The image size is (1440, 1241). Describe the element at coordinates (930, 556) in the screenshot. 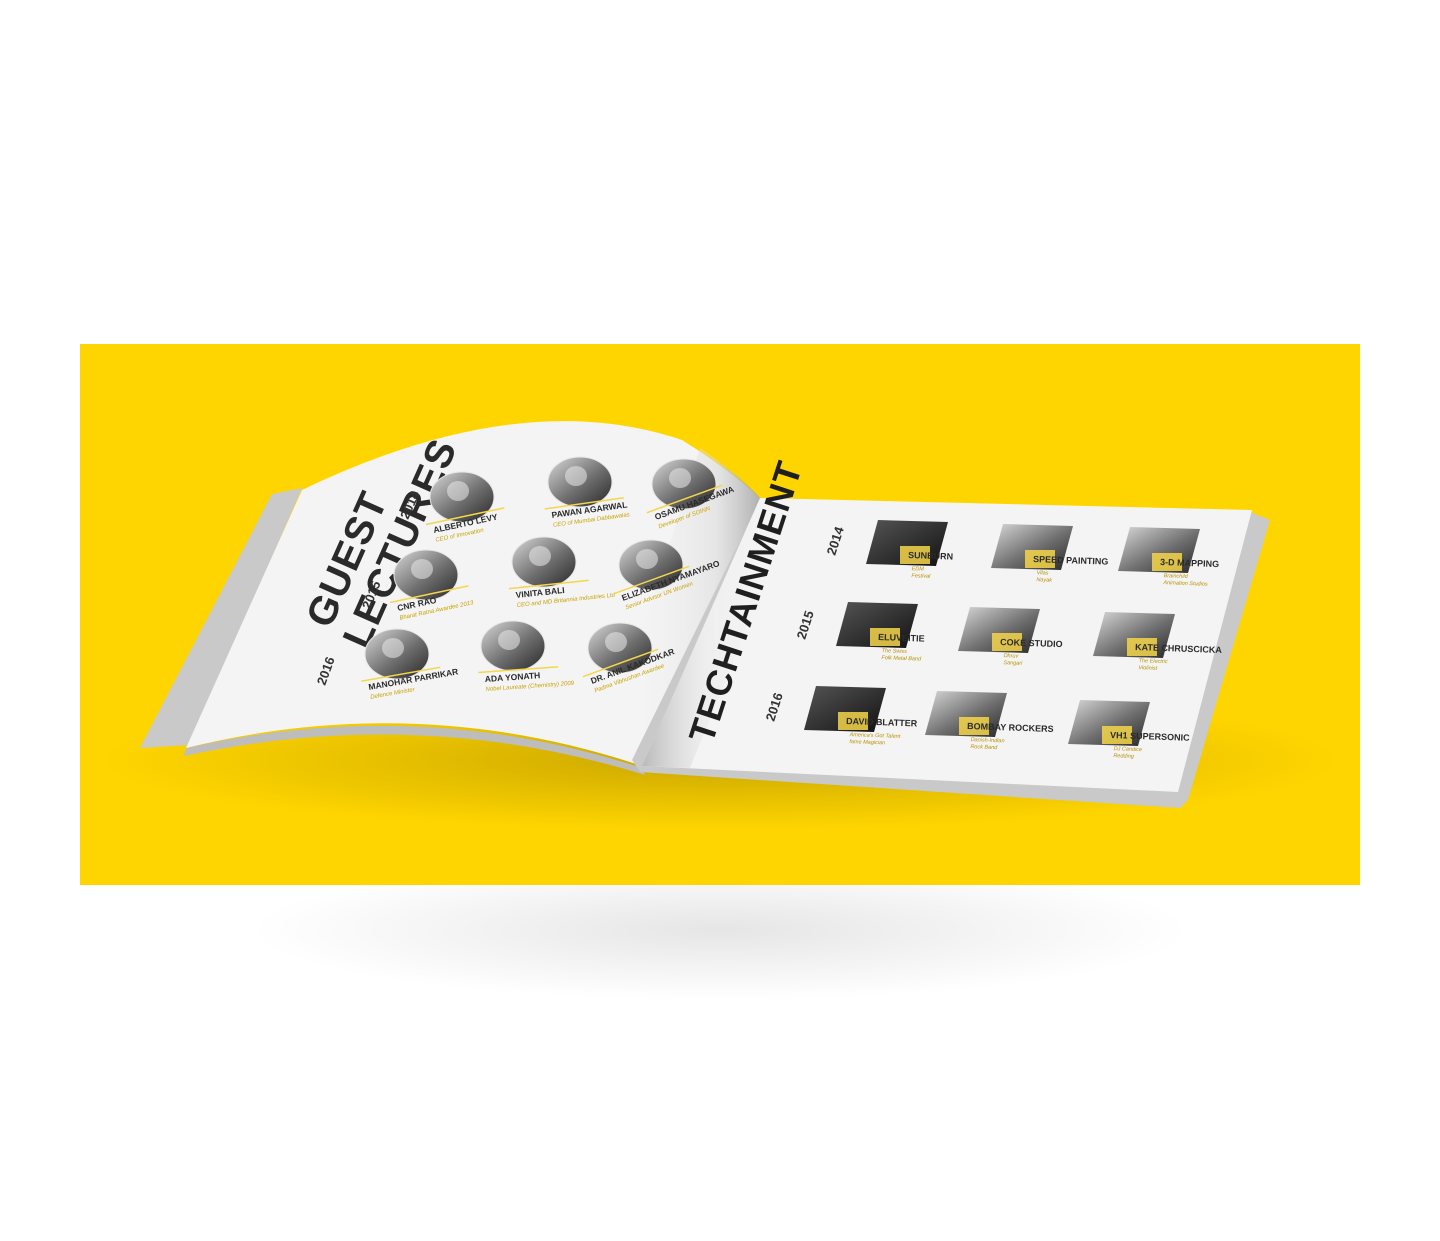

I see `event-name: SUNBURN` at that location.